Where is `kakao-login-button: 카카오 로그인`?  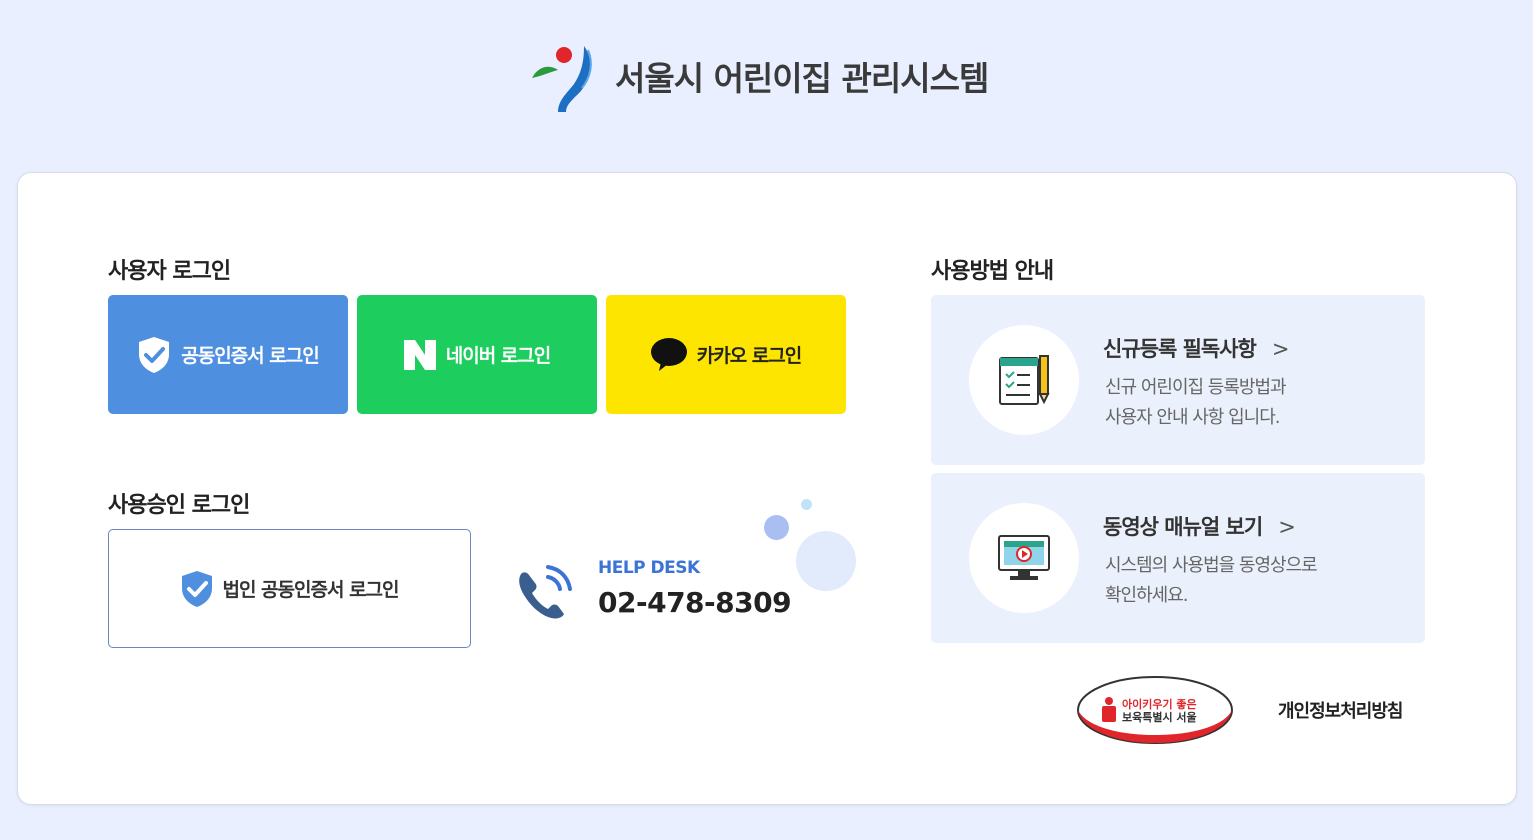
kakao-login-button: 카카오 로그인 is located at coordinates (726, 354).